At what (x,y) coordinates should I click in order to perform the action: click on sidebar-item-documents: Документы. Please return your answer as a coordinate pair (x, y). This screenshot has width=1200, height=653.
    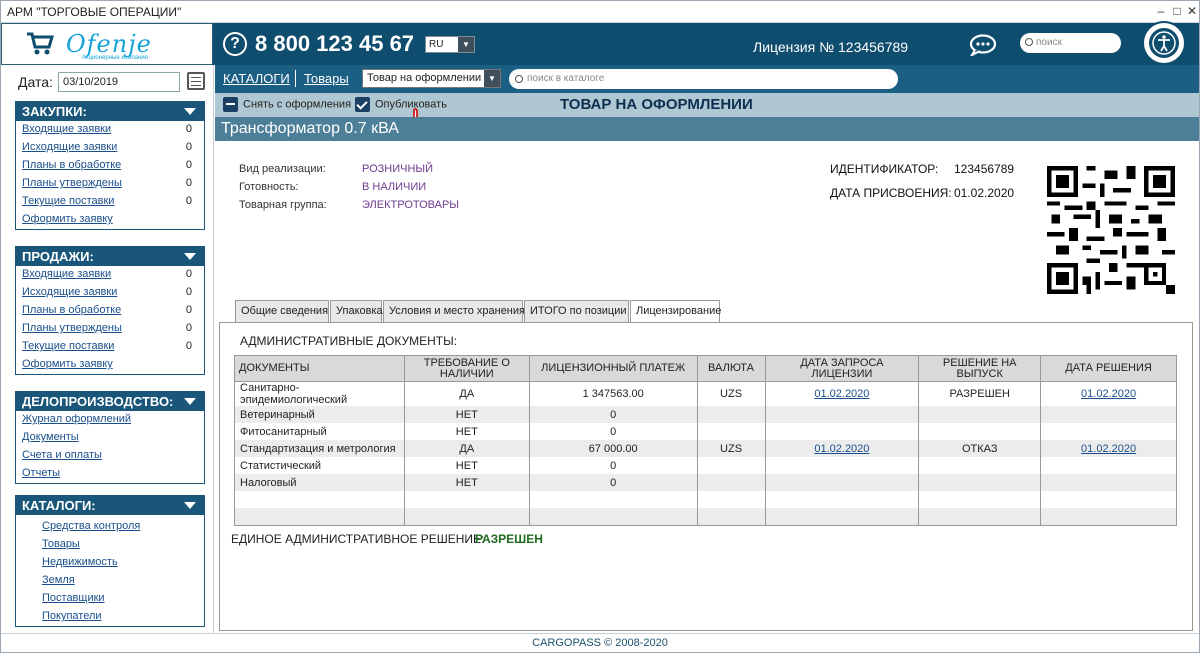
    Looking at the image, I should click on (110, 438).